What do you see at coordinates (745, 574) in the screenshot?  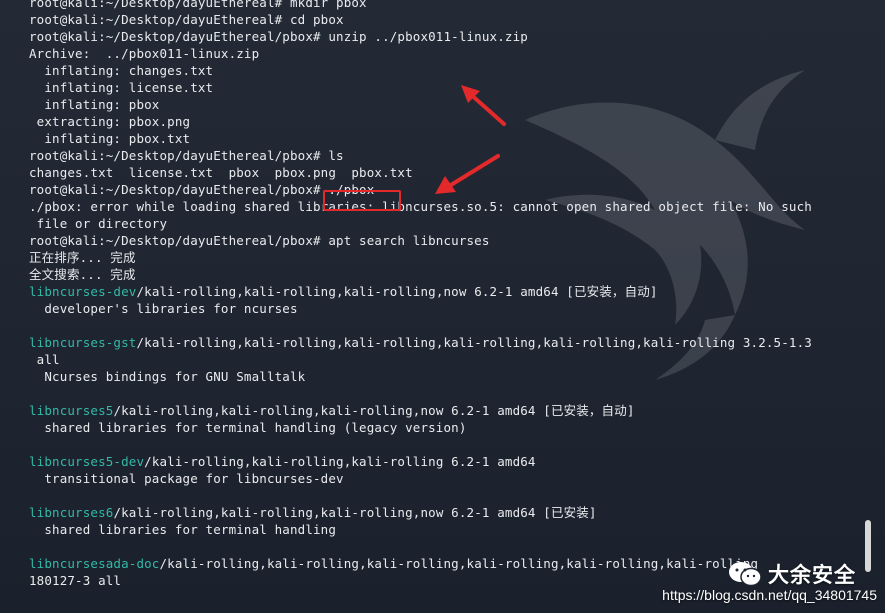 I see `wechat-icon` at bounding box center [745, 574].